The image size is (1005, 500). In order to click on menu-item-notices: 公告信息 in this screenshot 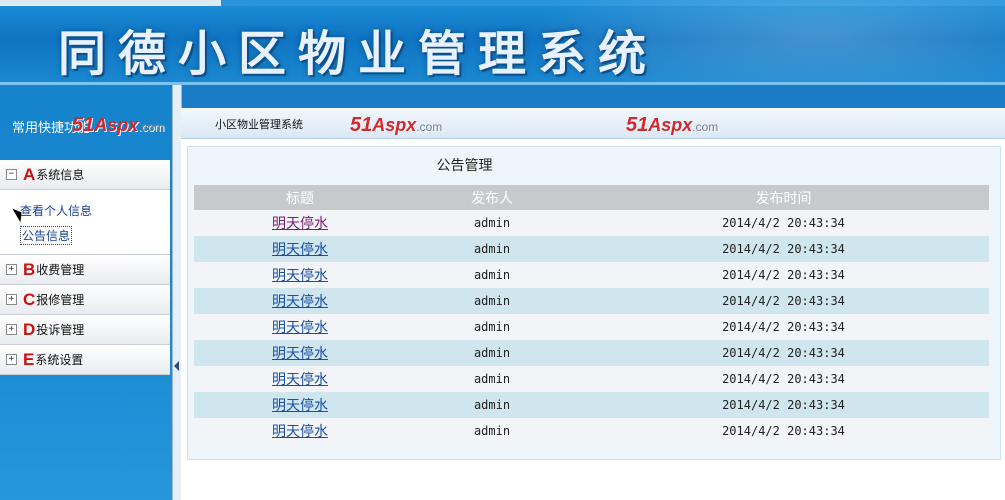, I will do `click(46, 235)`.